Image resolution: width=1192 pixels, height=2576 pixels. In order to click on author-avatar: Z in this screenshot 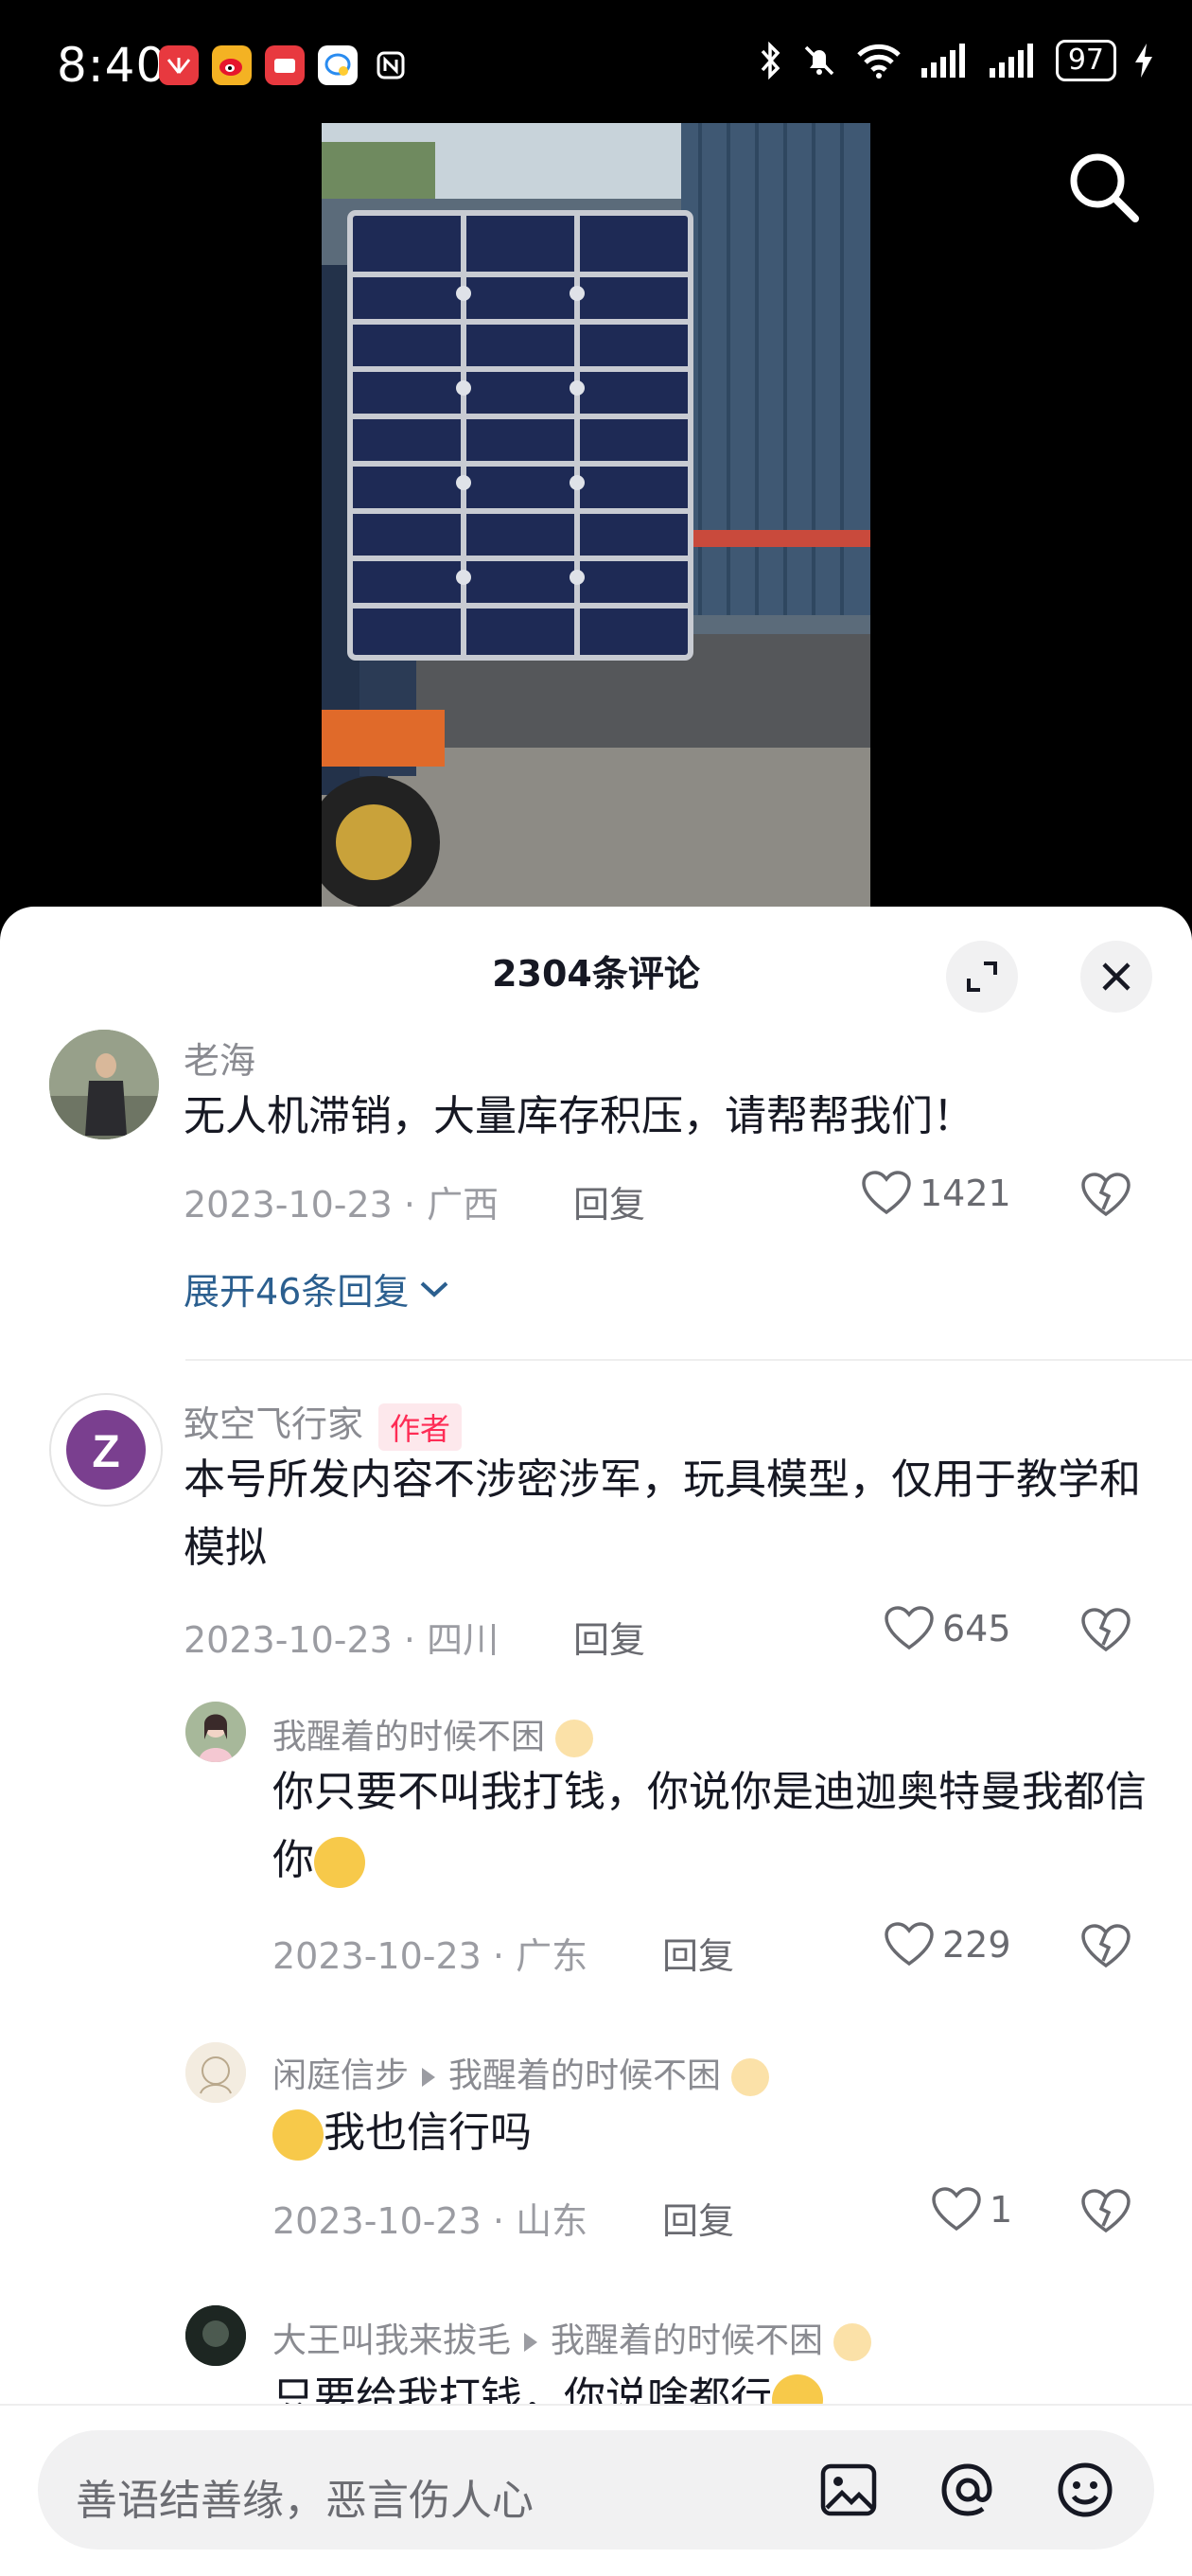, I will do `click(106, 1450)`.